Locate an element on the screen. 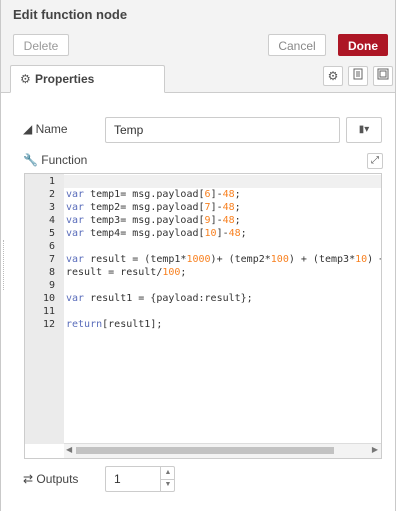 This screenshot has height=511, width=400. description-document-icon is located at coordinates (358, 76).